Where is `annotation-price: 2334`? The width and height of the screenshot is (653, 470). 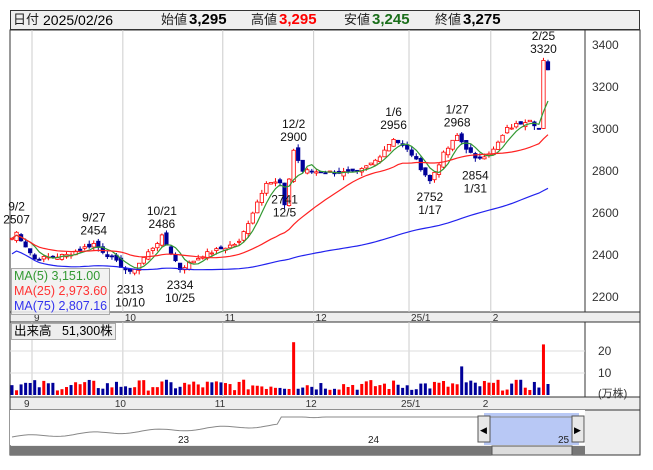 annotation-price: 2334 is located at coordinates (180, 285).